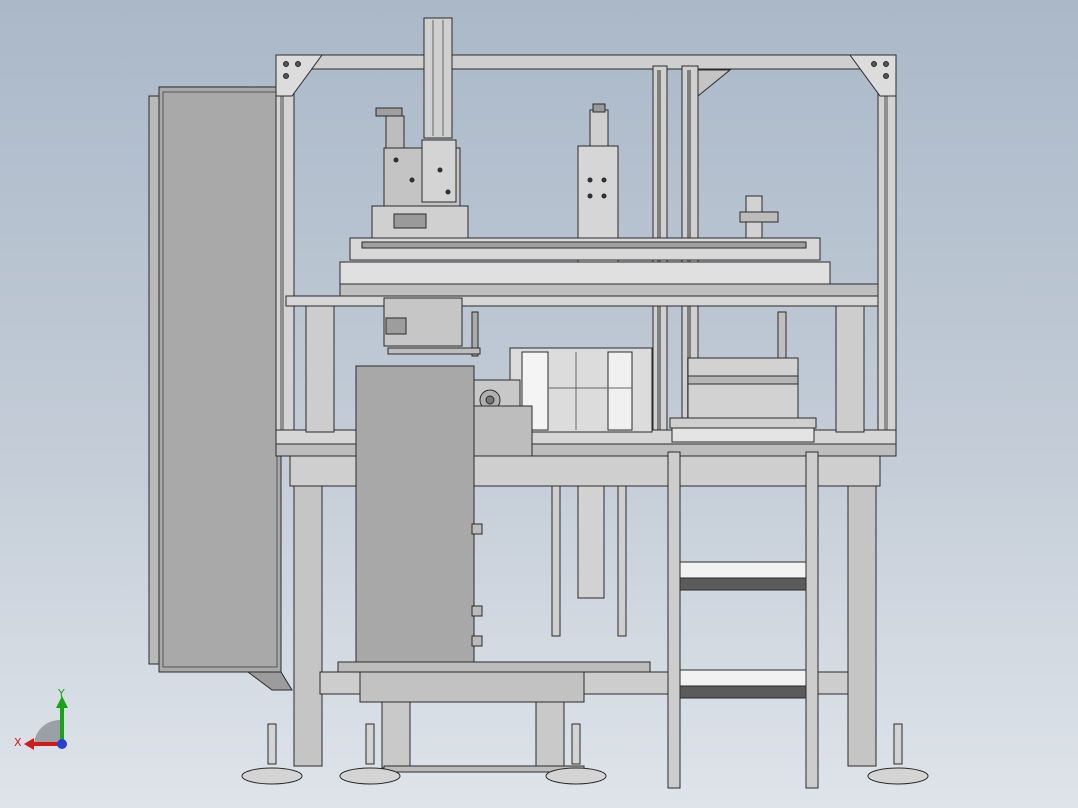  I want to click on y-axis-label: Y, so click(61, 693).